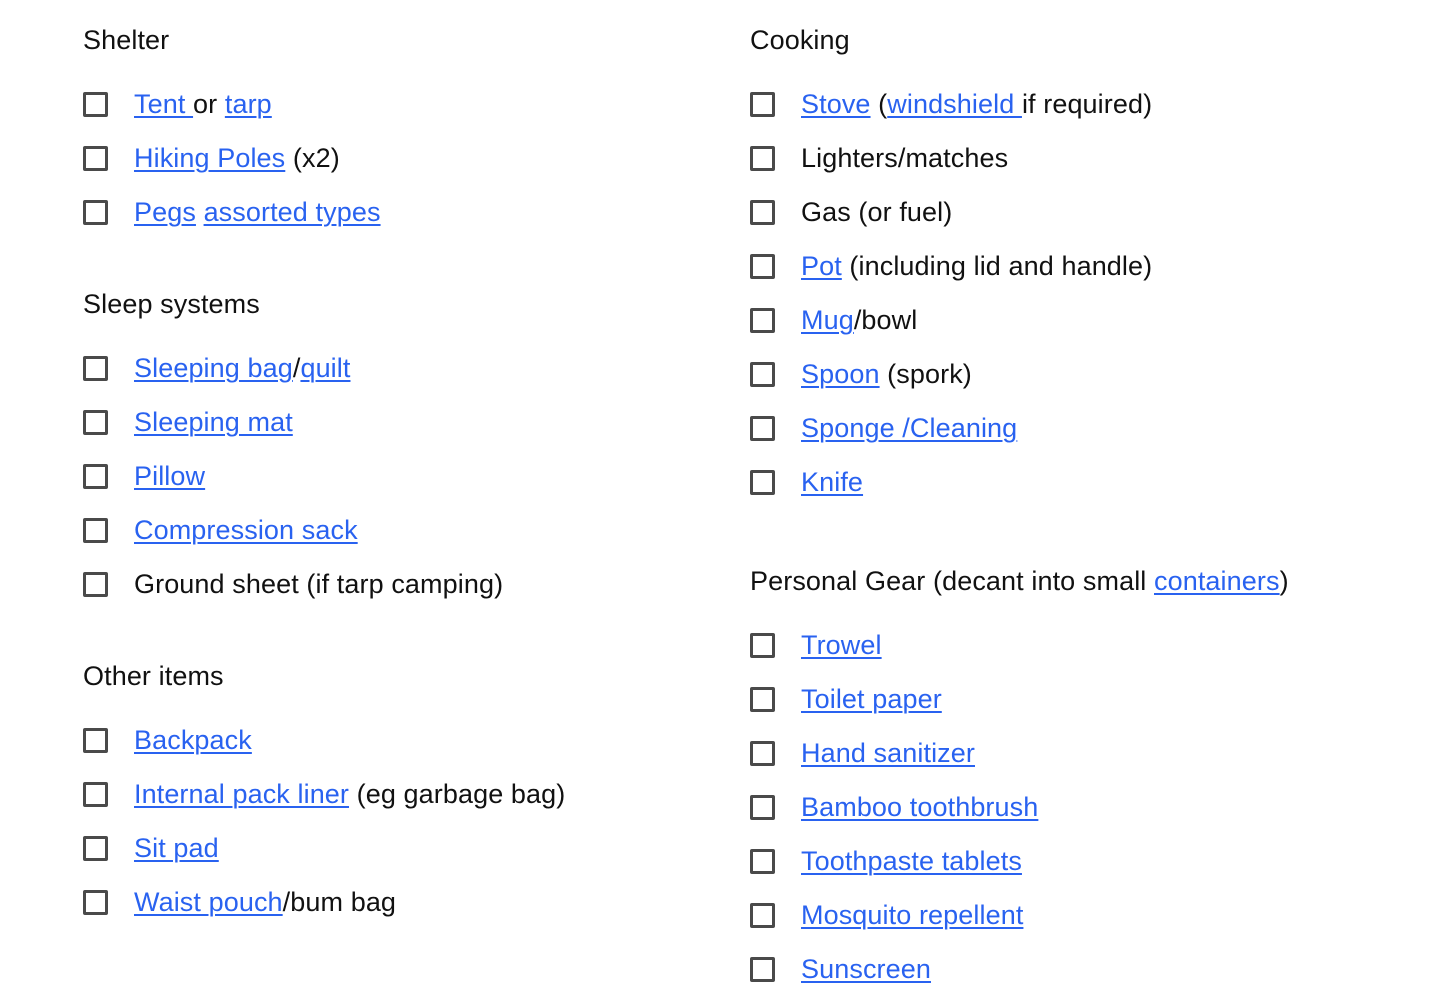 This screenshot has width=1445, height=996. I want to click on checkbox-compression-sack, so click(95, 530).